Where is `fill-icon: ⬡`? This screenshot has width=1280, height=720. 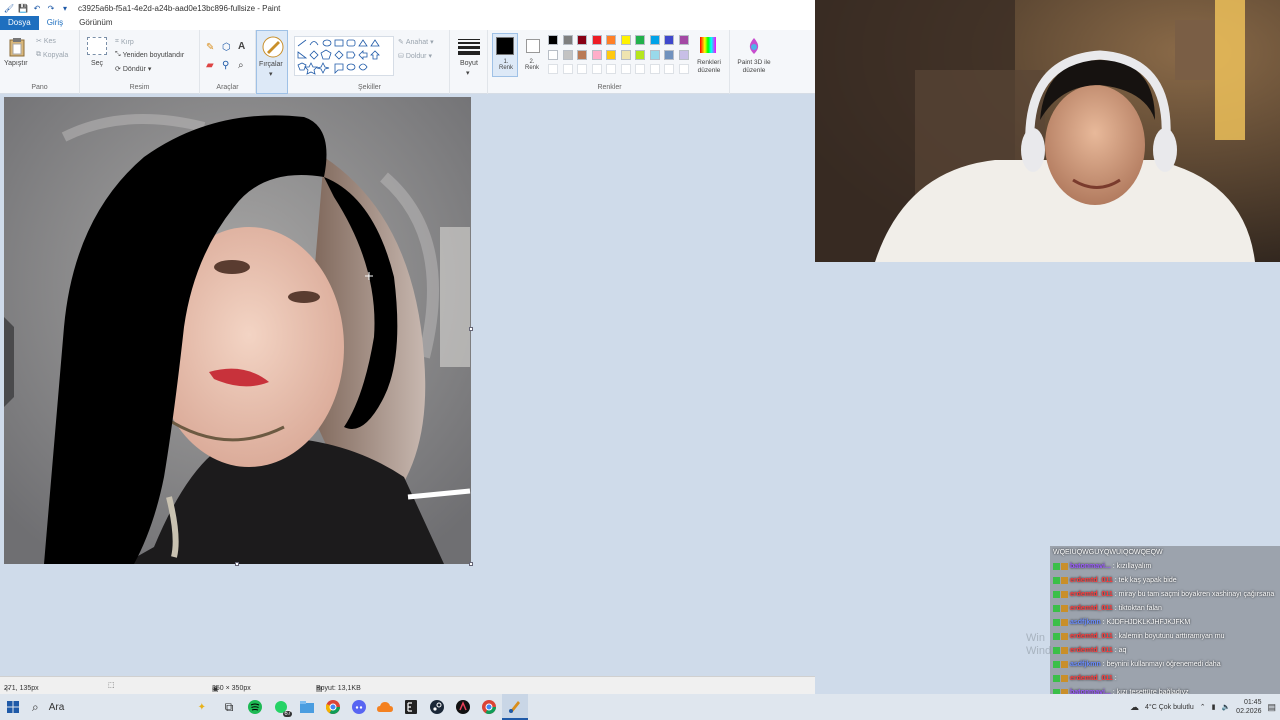 fill-icon: ⬡ is located at coordinates (226, 47).